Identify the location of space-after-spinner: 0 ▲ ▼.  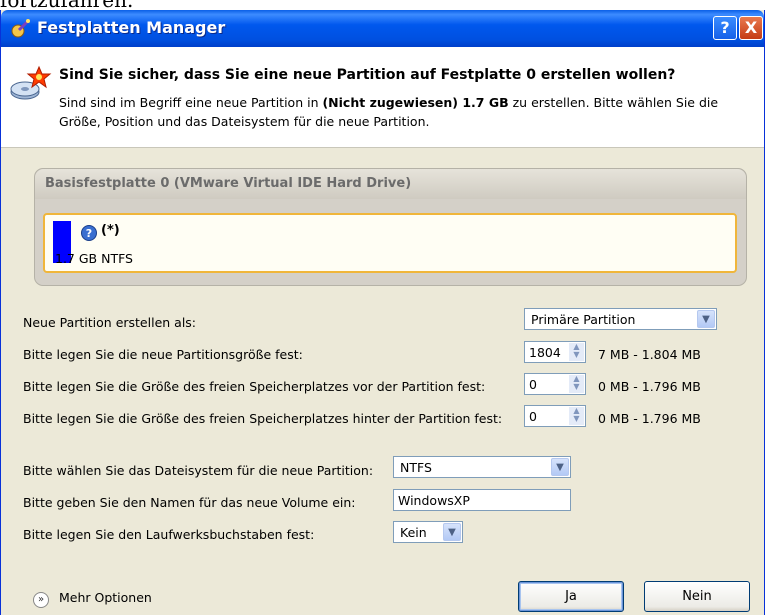
(555, 416).